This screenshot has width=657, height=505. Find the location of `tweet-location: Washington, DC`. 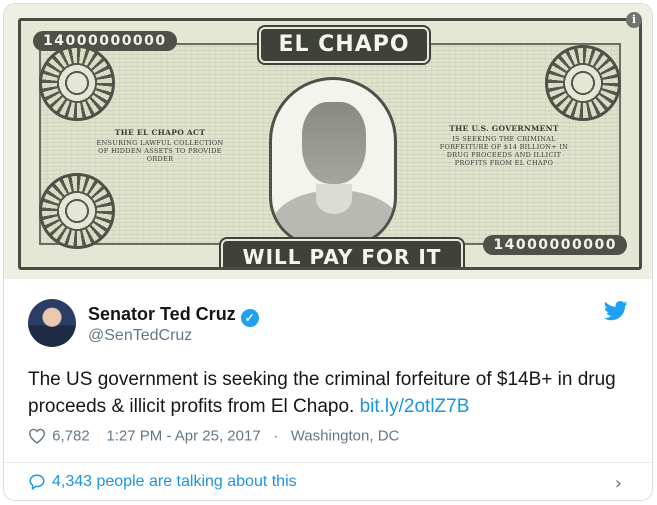

tweet-location: Washington, DC is located at coordinates (345, 436).